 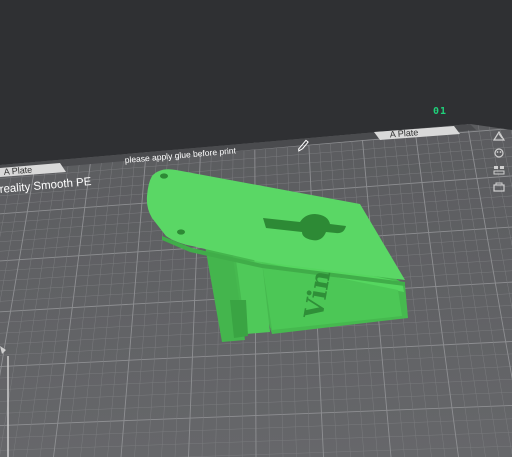 What do you see at coordinates (499, 170) in the screenshot?
I see `arrange-icon` at bounding box center [499, 170].